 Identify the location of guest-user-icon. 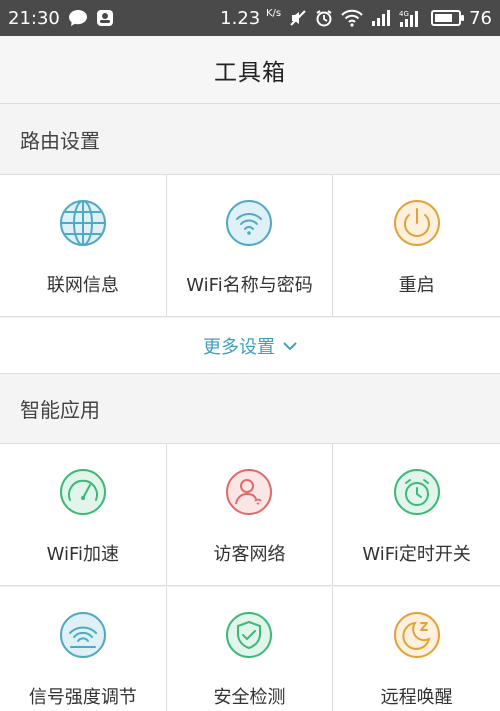
(249, 492).